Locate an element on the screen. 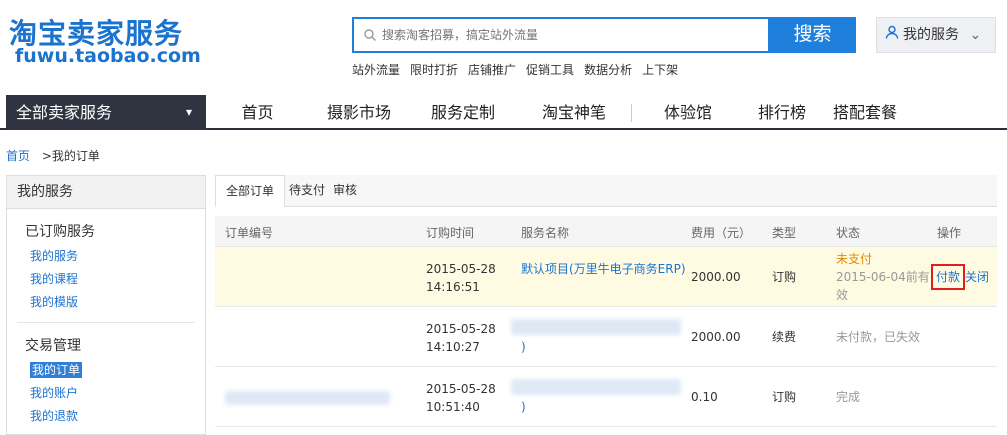 This screenshot has width=1007, height=435. chevron-down-icon: ⌄ is located at coordinates (975, 35).